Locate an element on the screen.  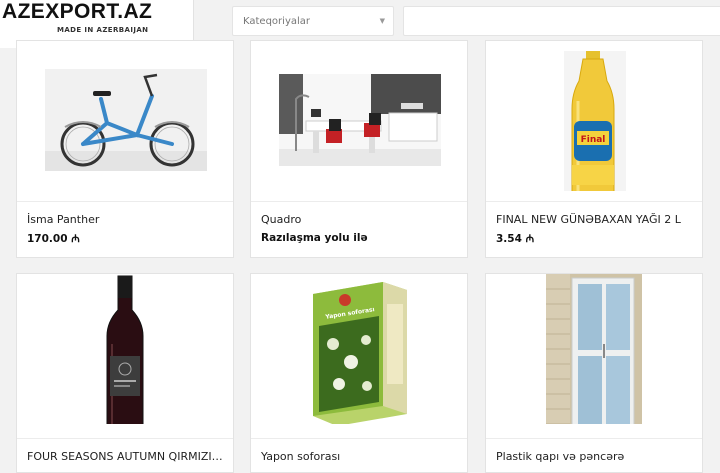
sunflower-oil-bottle-image: Final is located at coordinates (594, 116).